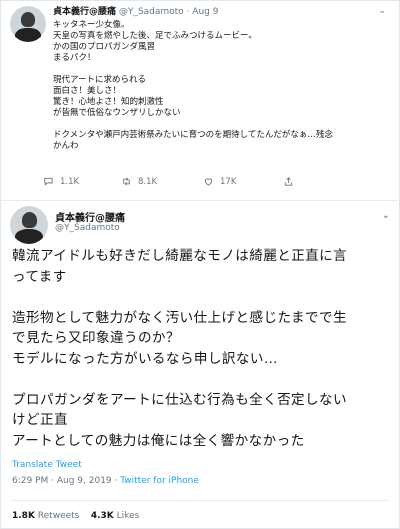 The image size is (400, 529). Describe the element at coordinates (108, 102) in the screenshot. I see `tweet-line: 驚き！心地よさ！知的刺激性` at that location.